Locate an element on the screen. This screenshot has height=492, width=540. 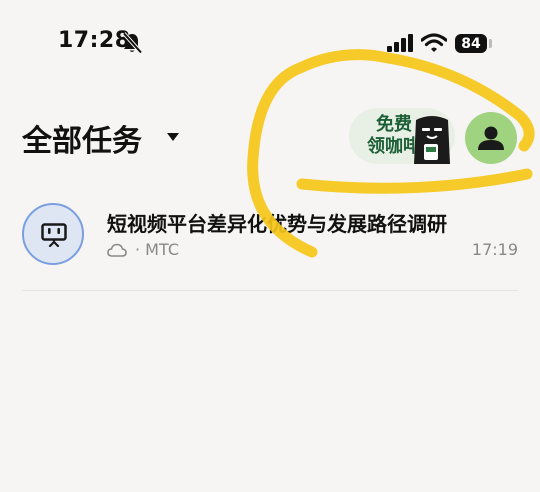
user-icon is located at coordinates (491, 138).